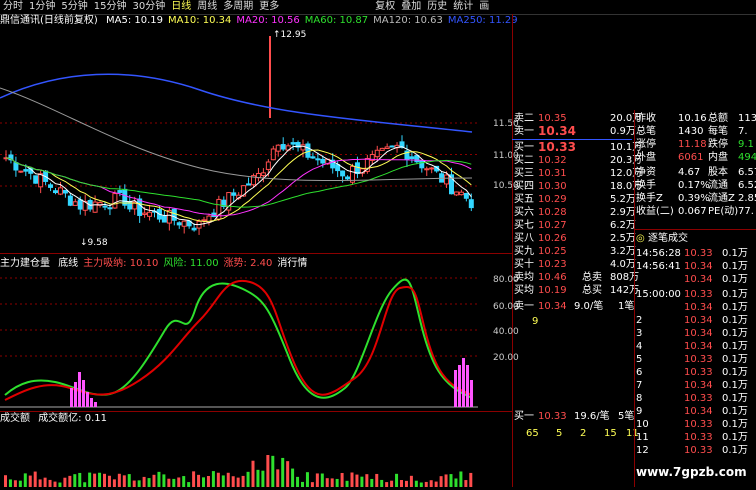 This screenshot has width=756, height=490. What do you see at coordinates (408, 20) in the screenshot?
I see `ma-label: MA120: 10.63` at bounding box center [408, 20].